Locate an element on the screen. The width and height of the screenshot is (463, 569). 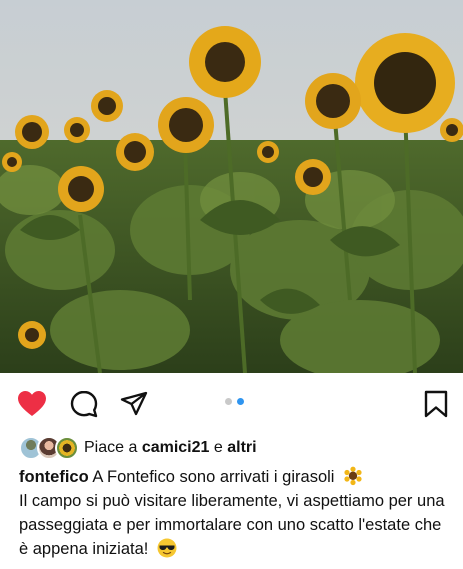
likes-row: Piace a camici21 e altri is located at coordinates (138, 448).